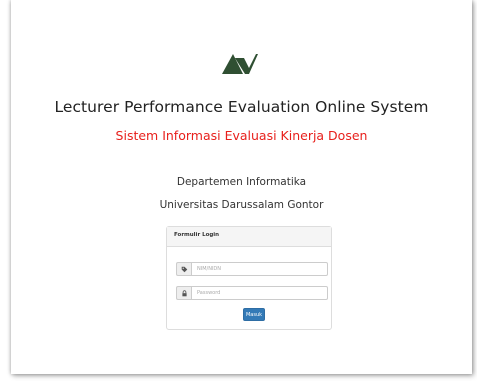 The width and height of the screenshot is (477, 381). What do you see at coordinates (249, 278) in the screenshot?
I see `login-panel: Formulir Login Masuk` at bounding box center [249, 278].